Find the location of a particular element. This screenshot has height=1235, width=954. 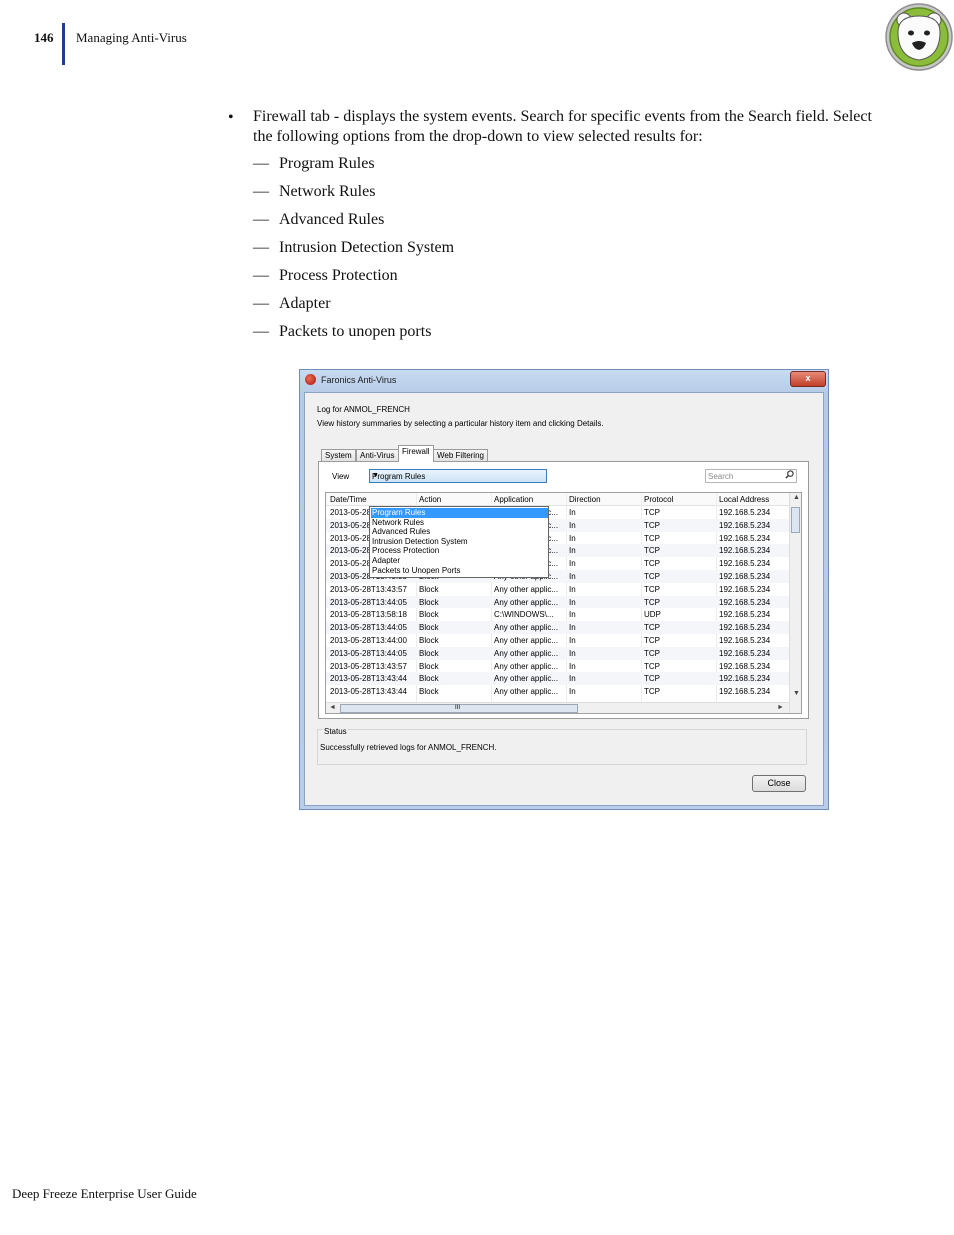

column-header: Application is located at coordinates (513, 499).